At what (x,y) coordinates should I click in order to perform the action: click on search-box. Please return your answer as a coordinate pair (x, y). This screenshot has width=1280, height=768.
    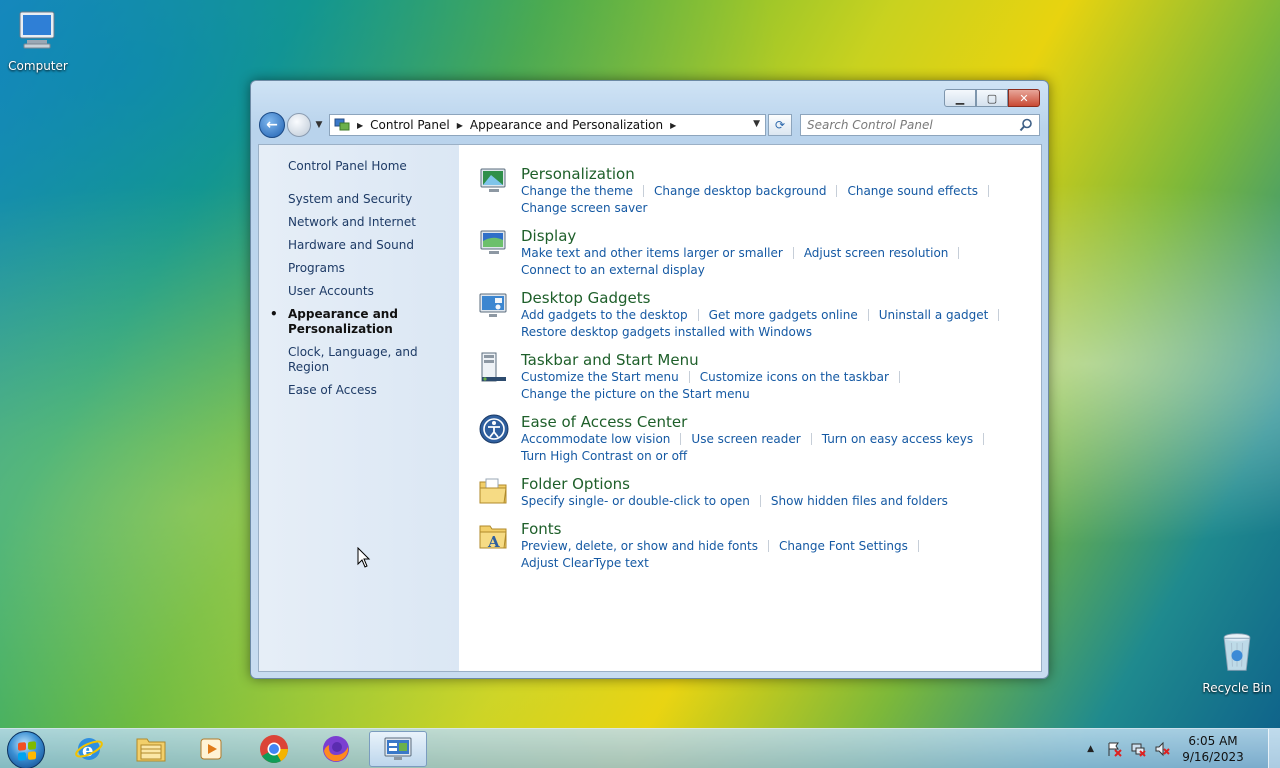
    Looking at the image, I should click on (920, 125).